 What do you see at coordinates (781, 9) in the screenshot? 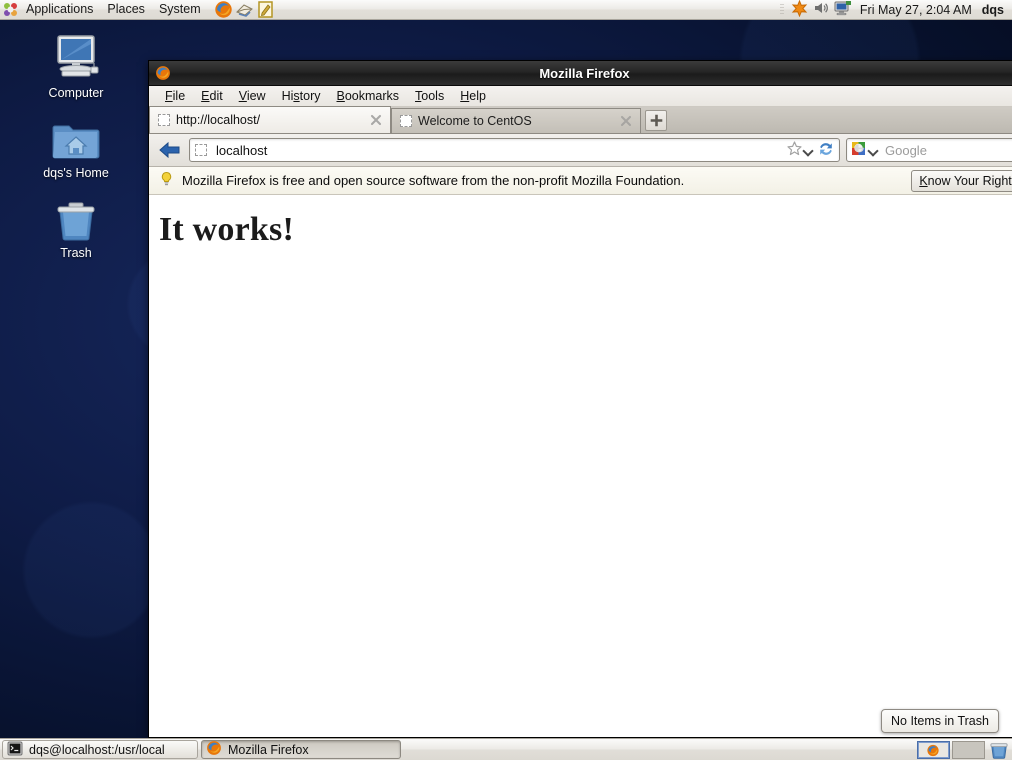
I see `tray-grip` at bounding box center [781, 9].